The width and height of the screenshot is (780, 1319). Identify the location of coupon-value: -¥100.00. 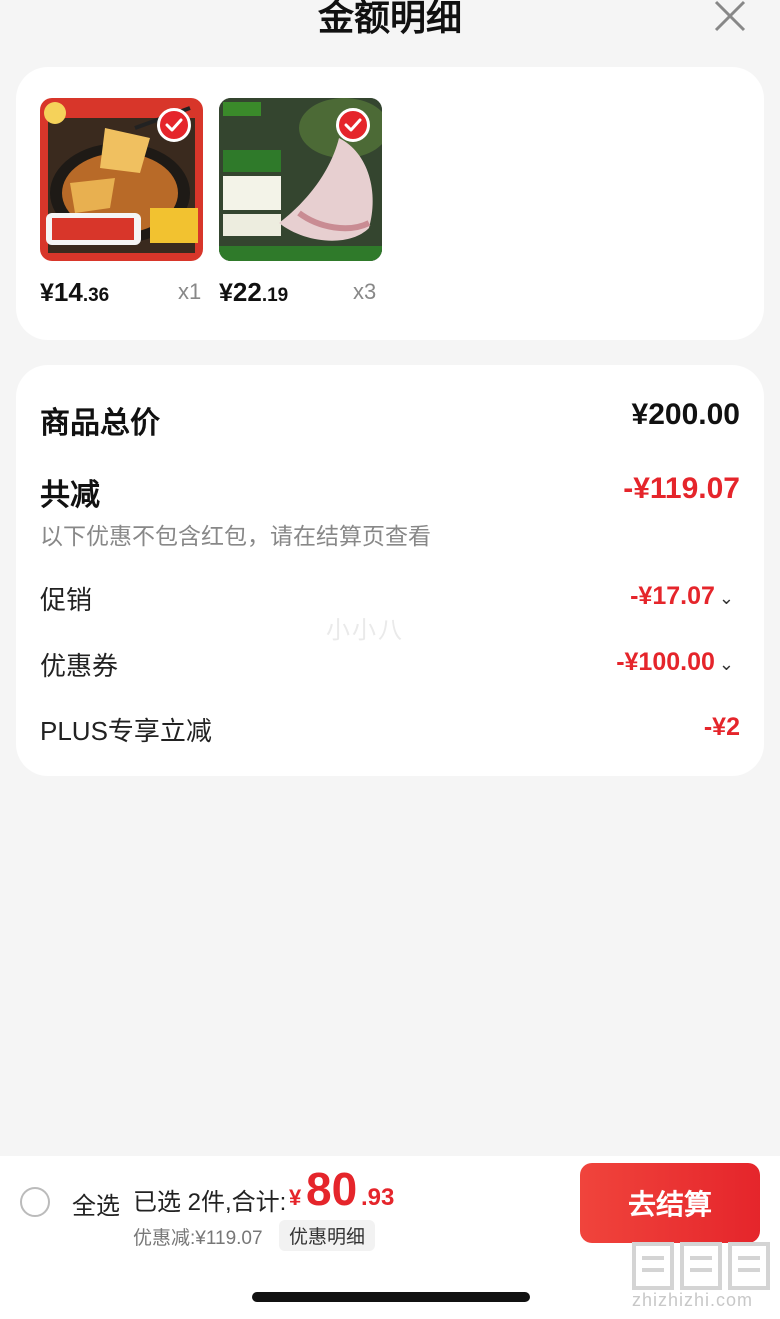
(665, 662).